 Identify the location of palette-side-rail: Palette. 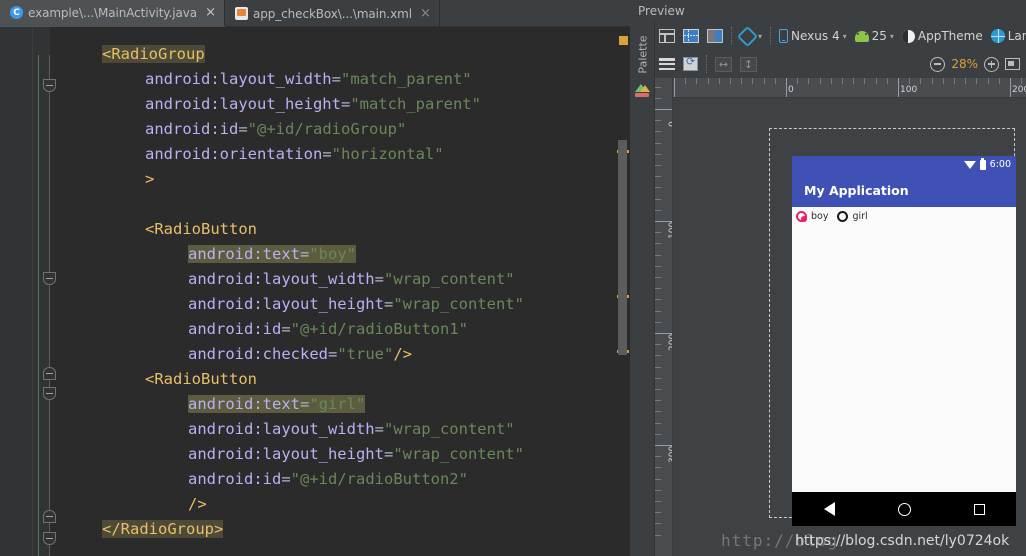
(642, 289).